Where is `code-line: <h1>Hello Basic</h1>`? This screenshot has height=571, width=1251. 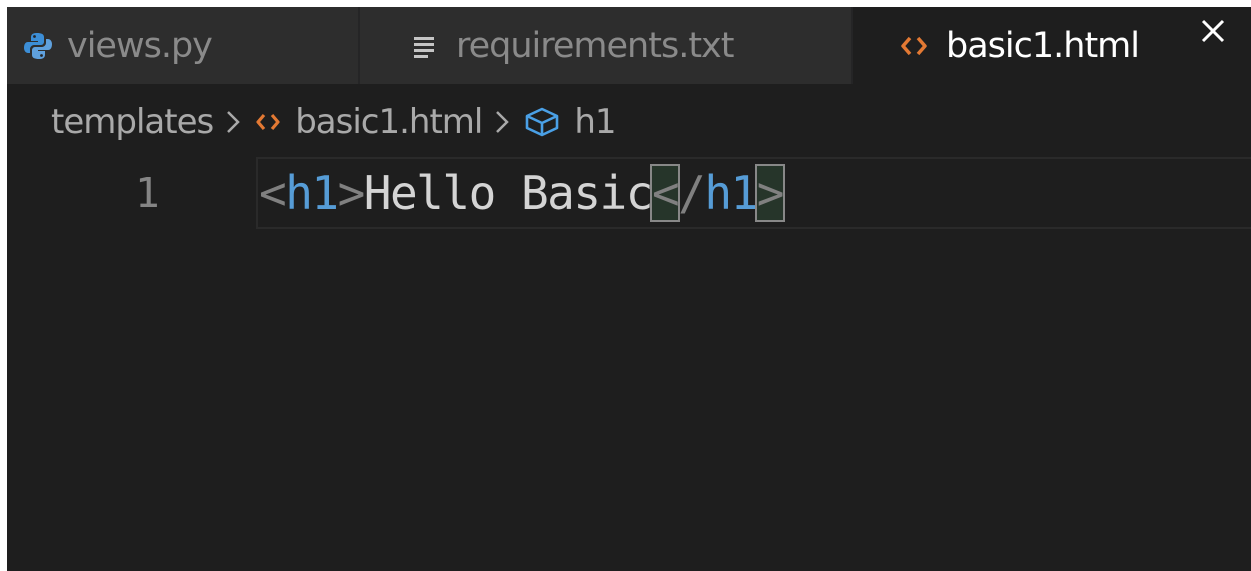
code-line: <h1>Hello Basic</h1> is located at coordinates (522, 193).